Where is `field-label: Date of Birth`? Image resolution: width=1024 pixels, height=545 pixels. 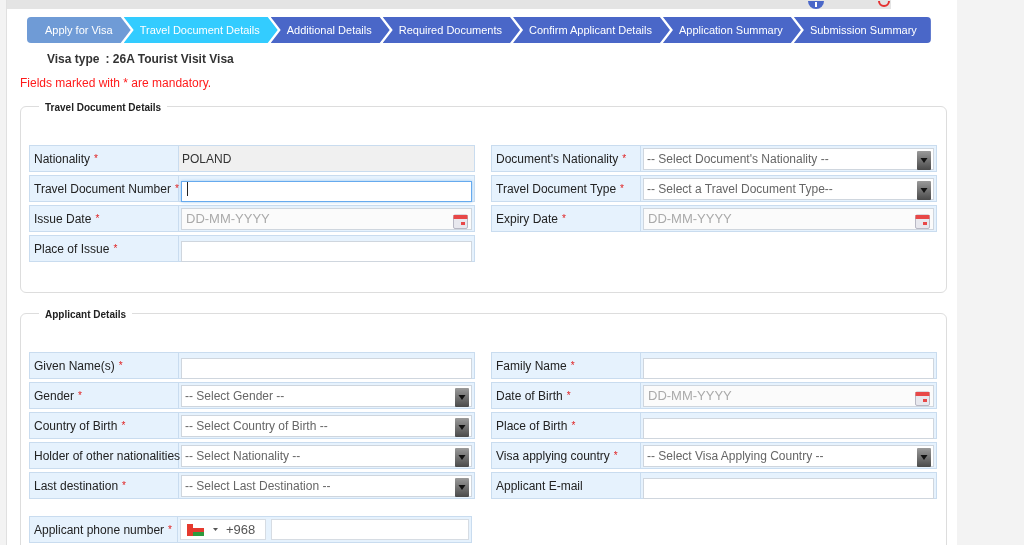
field-label: Date of Birth is located at coordinates (529, 396).